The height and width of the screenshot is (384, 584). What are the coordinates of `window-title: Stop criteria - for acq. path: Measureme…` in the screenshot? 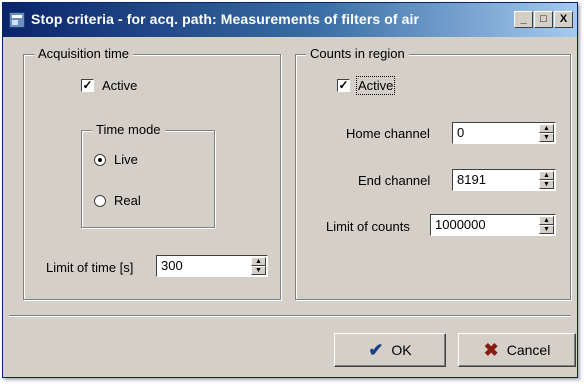 It's located at (225, 19).